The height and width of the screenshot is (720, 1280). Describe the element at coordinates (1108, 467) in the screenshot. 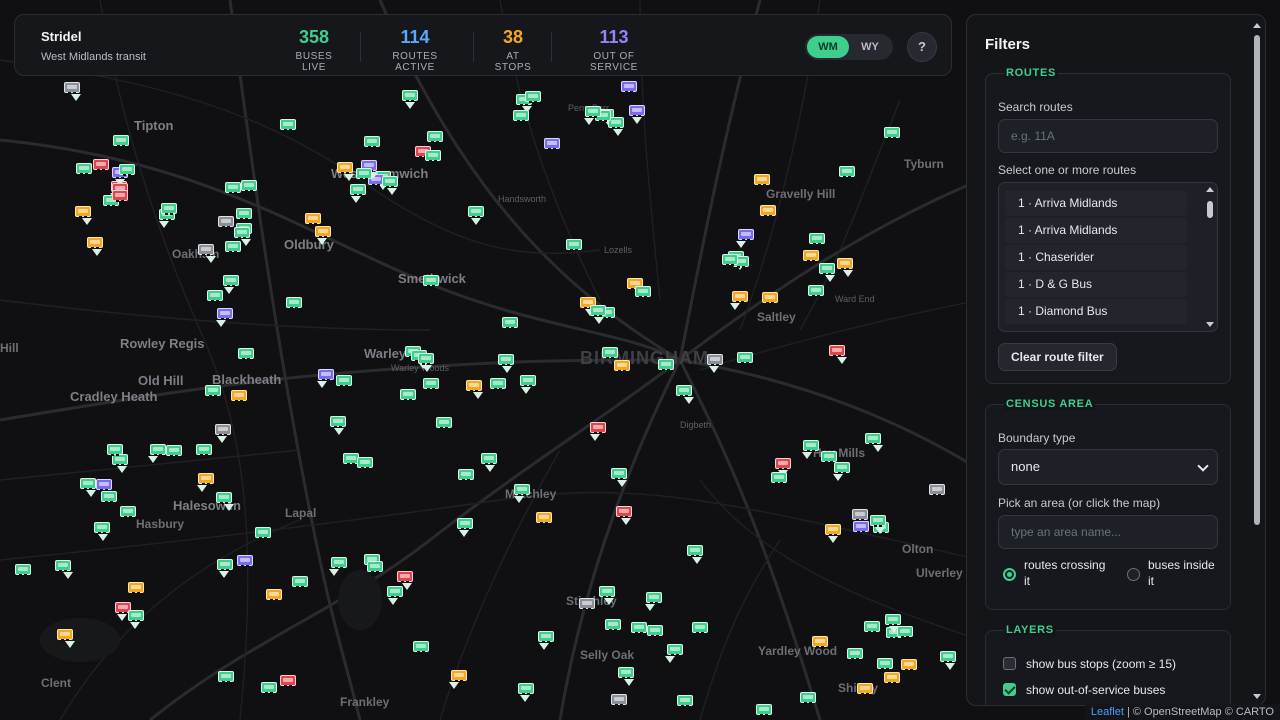

I see `boundary-type-select: none` at that location.